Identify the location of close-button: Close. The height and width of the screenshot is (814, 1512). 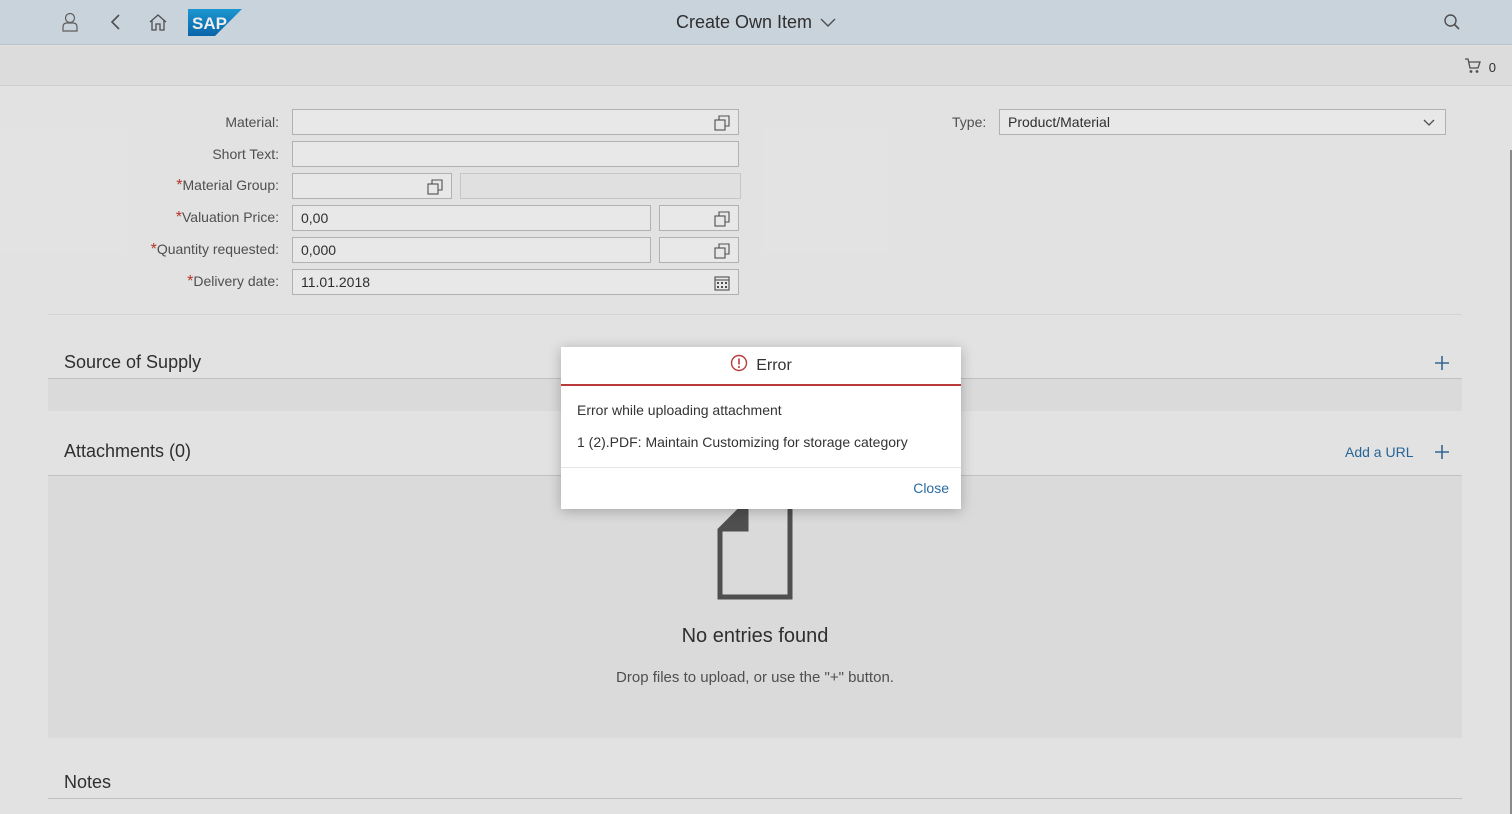
(931, 488).